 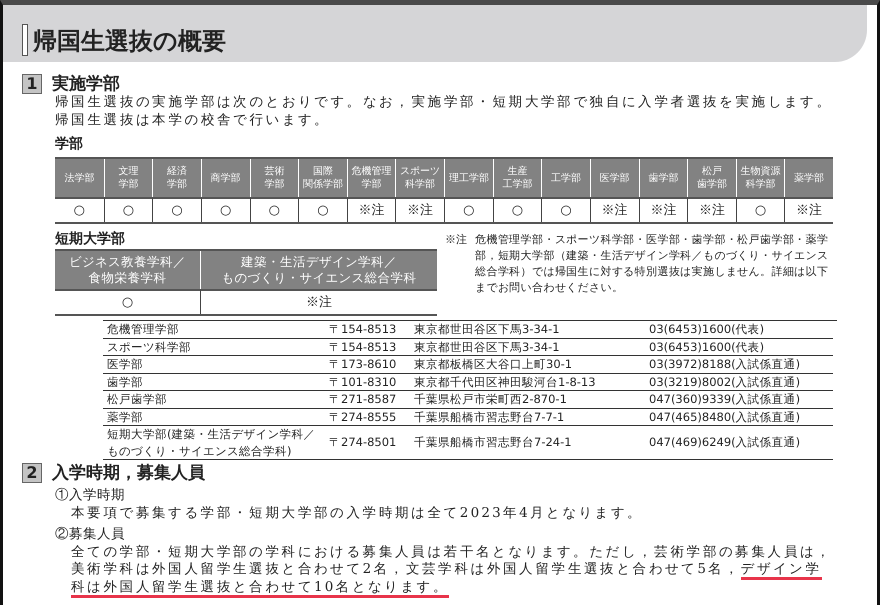 I want to click on header-text: 経済, so click(x=177, y=171).